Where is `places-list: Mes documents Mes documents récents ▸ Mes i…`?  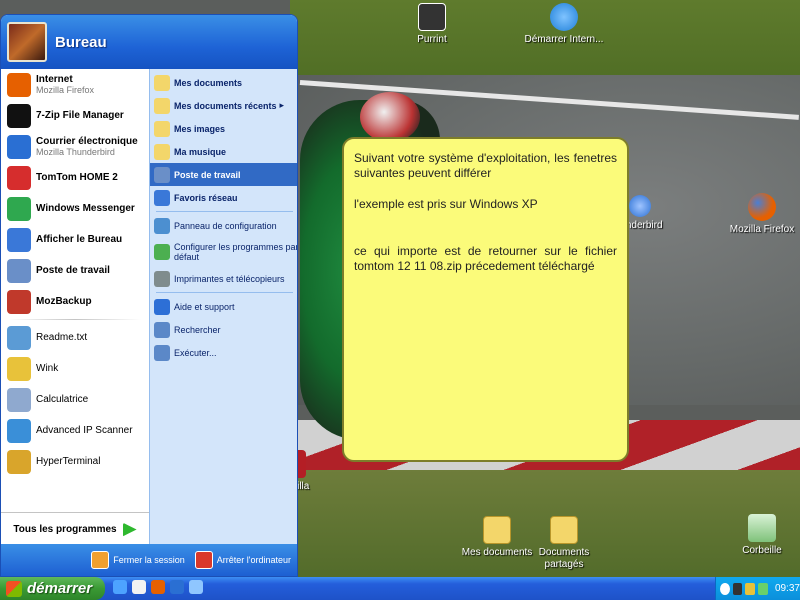
places-list: Mes documents Mes documents récents ▸ Mes i… is located at coordinates (224, 216).